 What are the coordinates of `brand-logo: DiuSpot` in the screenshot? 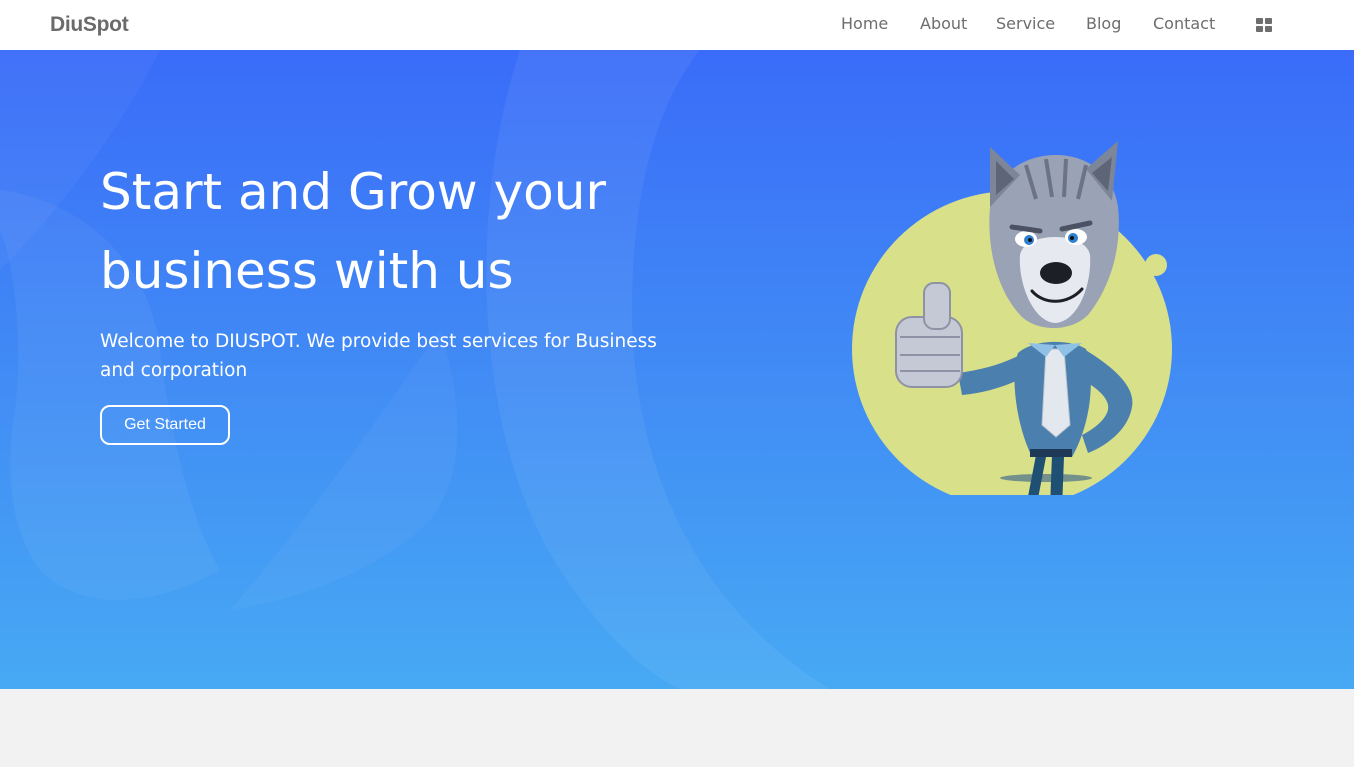 It's located at (89, 25).